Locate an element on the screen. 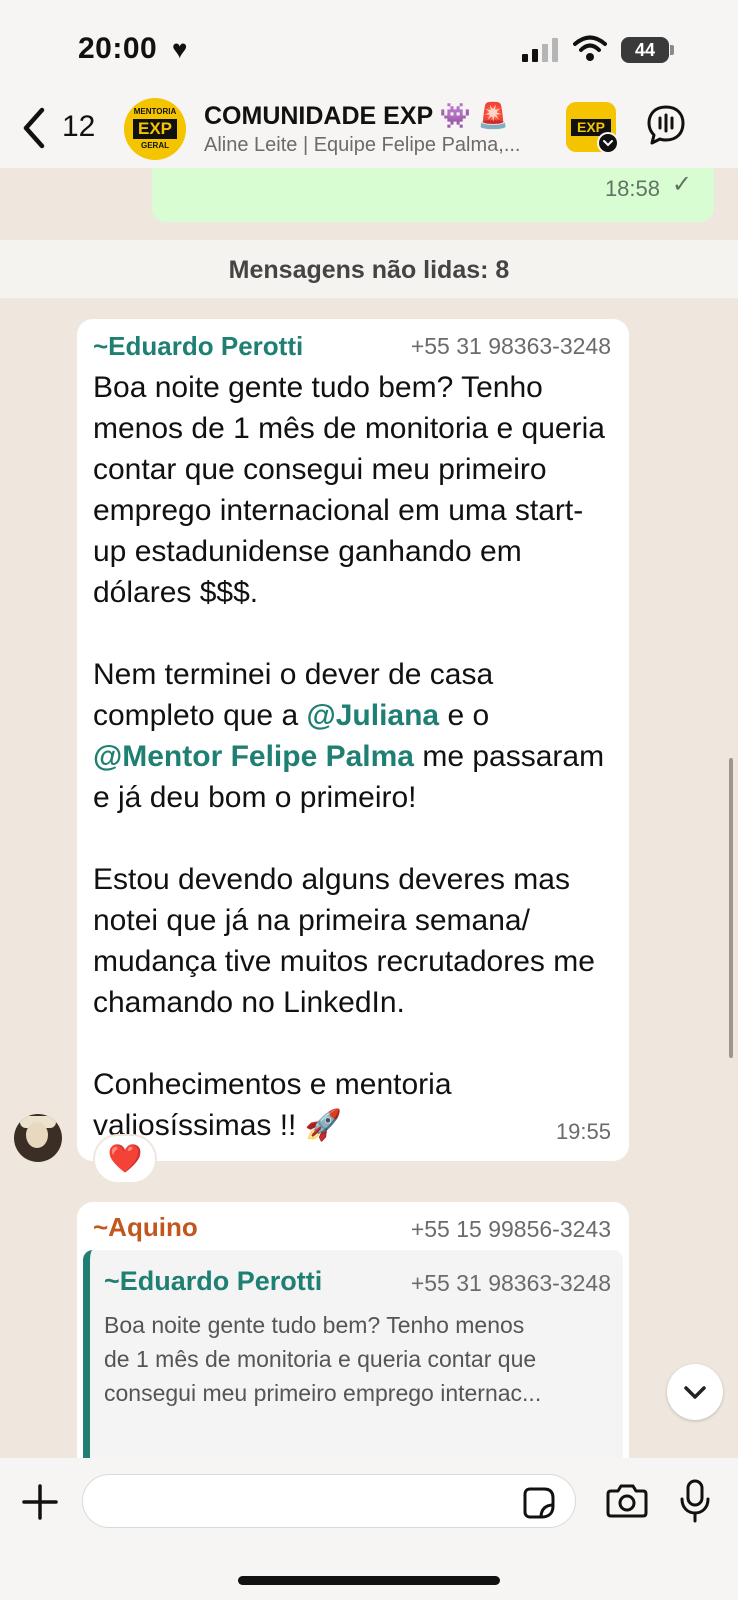 Image resolution: width=738 pixels, height=1600 pixels. group-title: COMUNIDADE EXP 👾 🚨 is located at coordinates (356, 116).